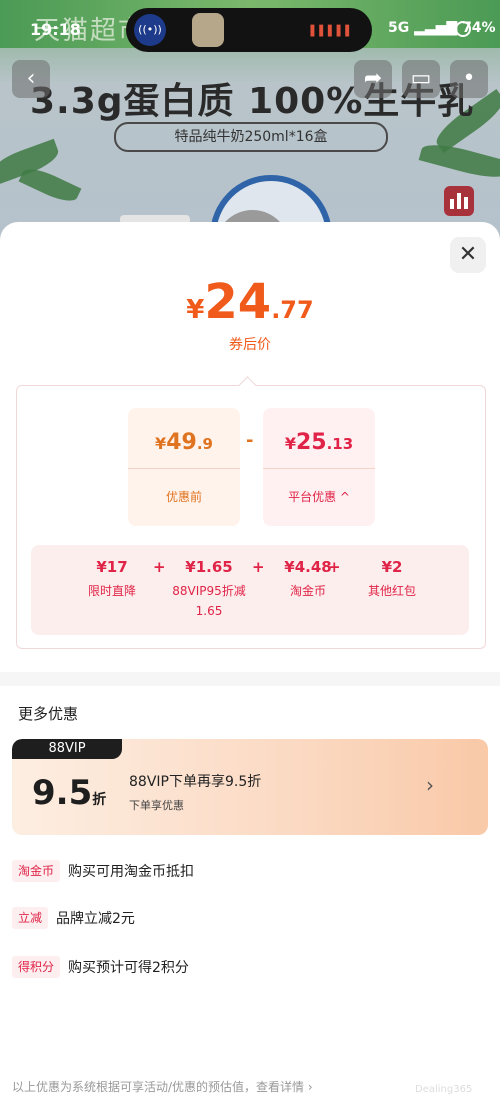 Image resolution: width=500 pixels, height=1111 pixels. I want to click on status-indicators: 5G ▂▃▅▇ 74%, so click(442, 28).